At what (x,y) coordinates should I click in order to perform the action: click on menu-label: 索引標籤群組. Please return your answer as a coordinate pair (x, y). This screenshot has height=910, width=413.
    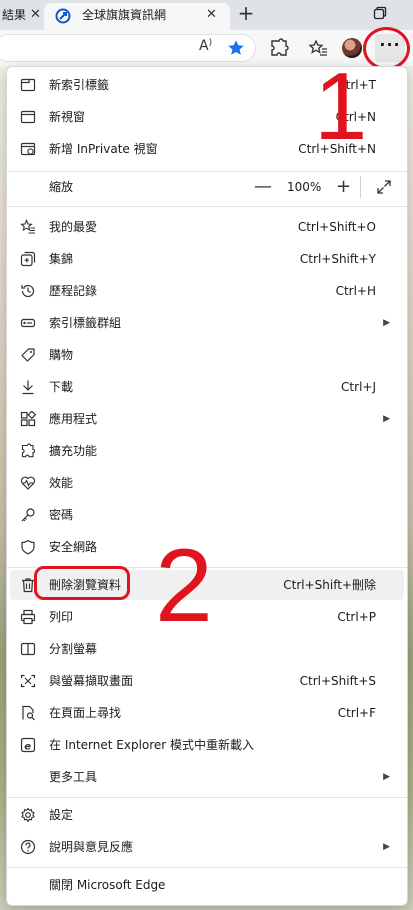
    Looking at the image, I should click on (85, 323).